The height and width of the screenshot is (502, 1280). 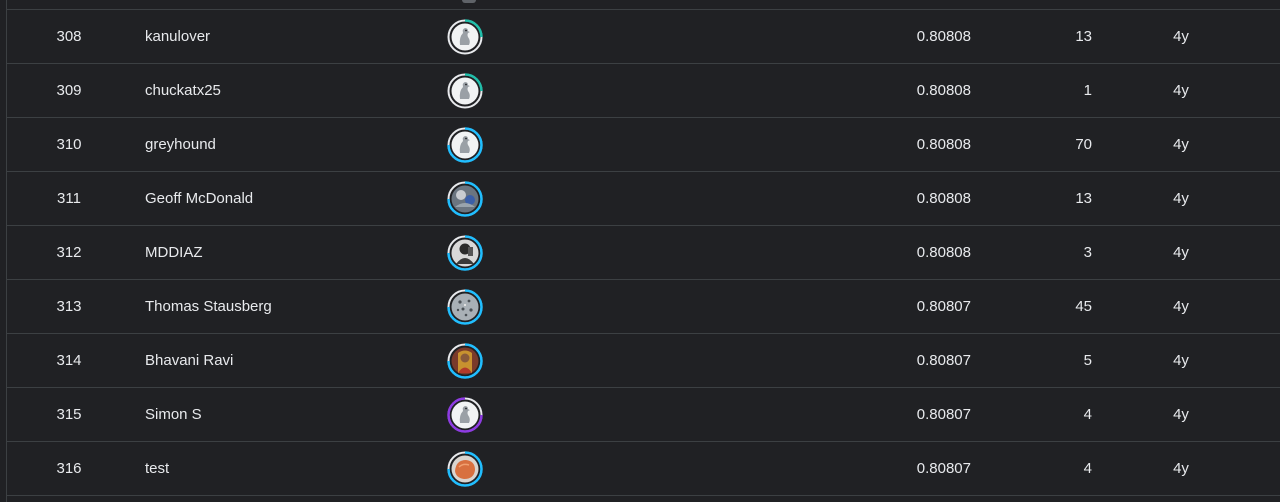 I want to click on table-row: 311 Geoff McDonald 0.80808 13 4y, so click(x=643, y=199).